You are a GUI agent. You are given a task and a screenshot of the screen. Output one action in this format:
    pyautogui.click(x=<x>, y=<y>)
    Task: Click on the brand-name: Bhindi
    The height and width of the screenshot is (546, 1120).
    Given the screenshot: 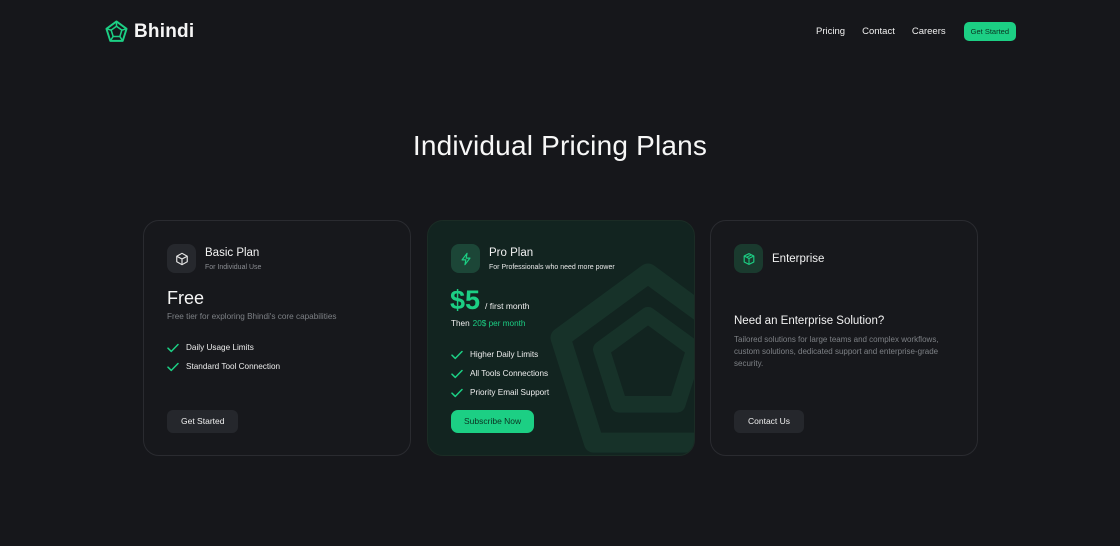 What is the action you would take?
    pyautogui.click(x=164, y=31)
    